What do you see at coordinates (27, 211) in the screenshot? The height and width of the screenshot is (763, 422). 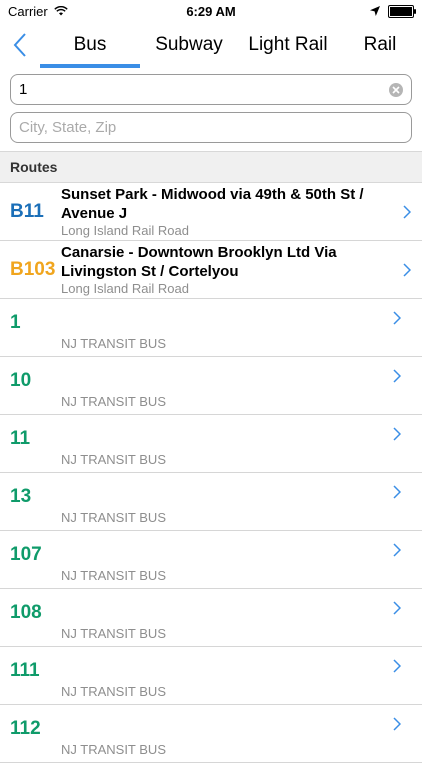 I see `route-code: B11` at bounding box center [27, 211].